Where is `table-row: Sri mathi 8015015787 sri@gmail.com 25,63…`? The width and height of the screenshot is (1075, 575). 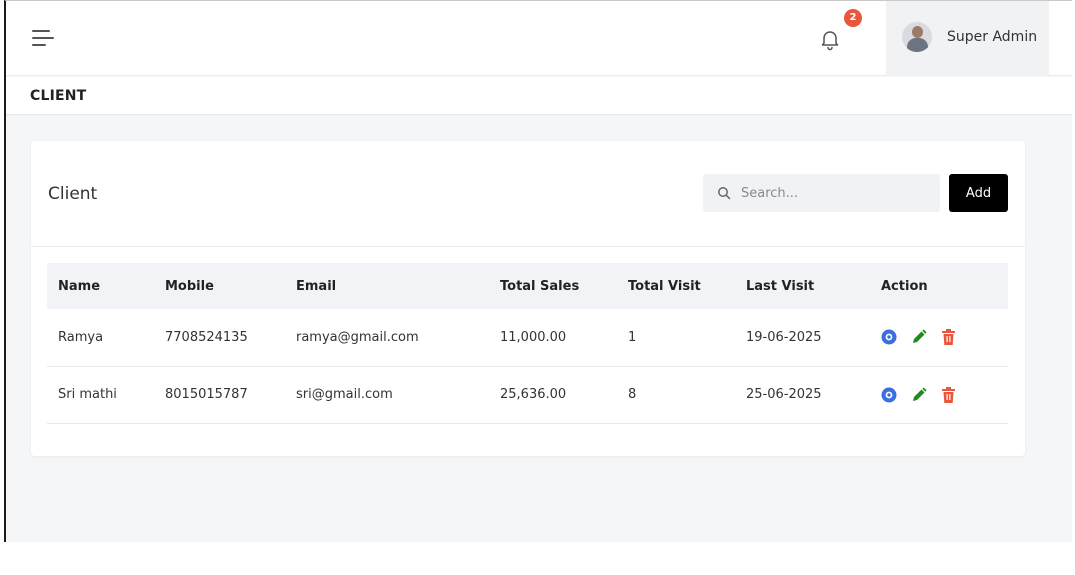 table-row: Sri mathi 8015015787 sri@gmail.com 25,63… is located at coordinates (527, 394).